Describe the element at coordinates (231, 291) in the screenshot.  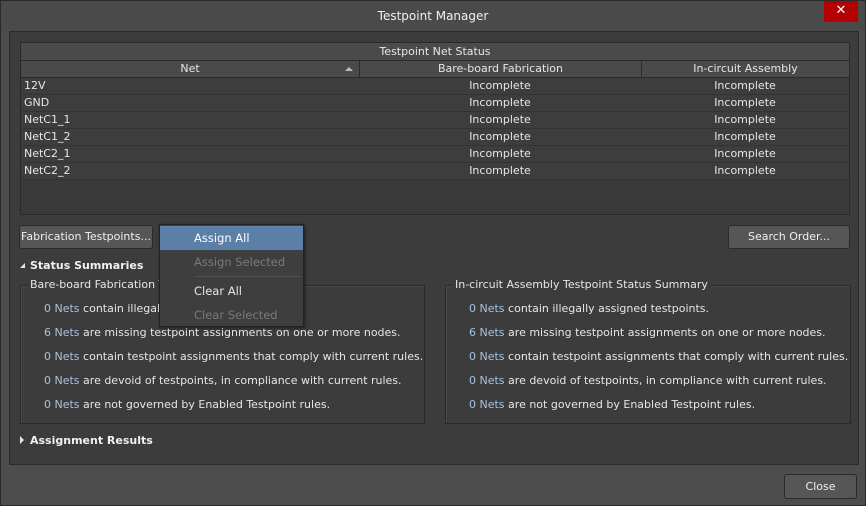
I see `menu-item-clear-all: Clear All` at that location.